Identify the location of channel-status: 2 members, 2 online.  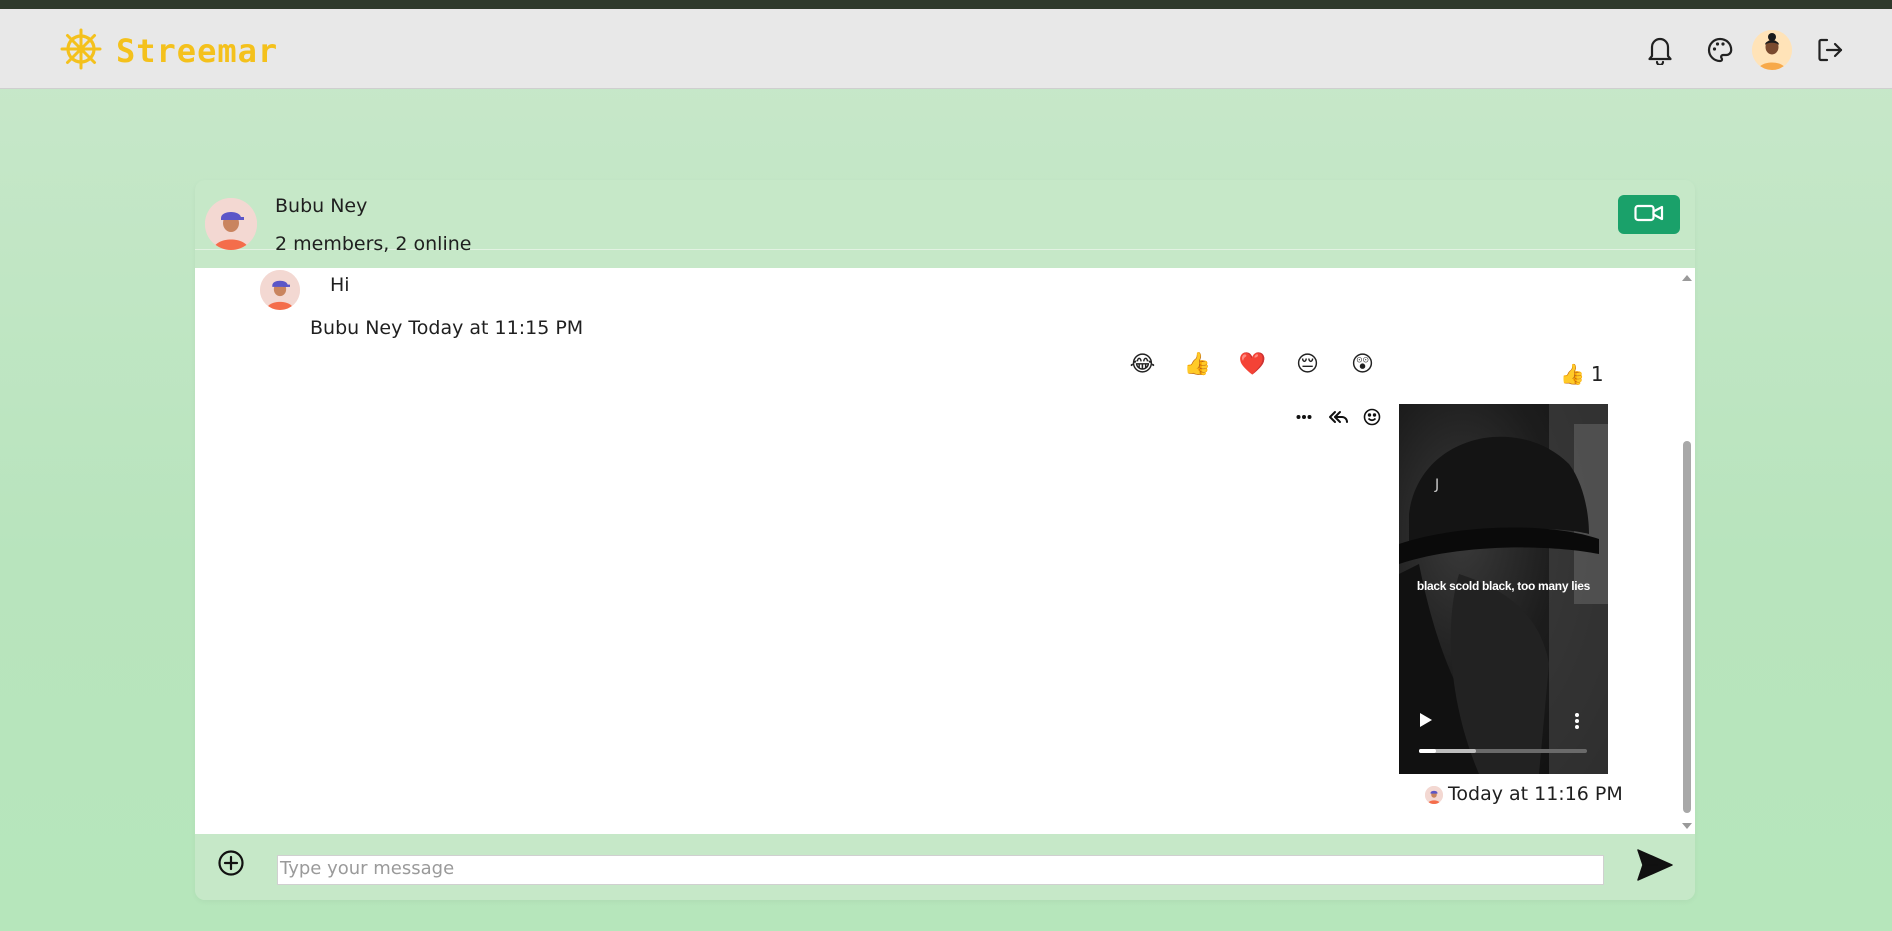
(373, 244).